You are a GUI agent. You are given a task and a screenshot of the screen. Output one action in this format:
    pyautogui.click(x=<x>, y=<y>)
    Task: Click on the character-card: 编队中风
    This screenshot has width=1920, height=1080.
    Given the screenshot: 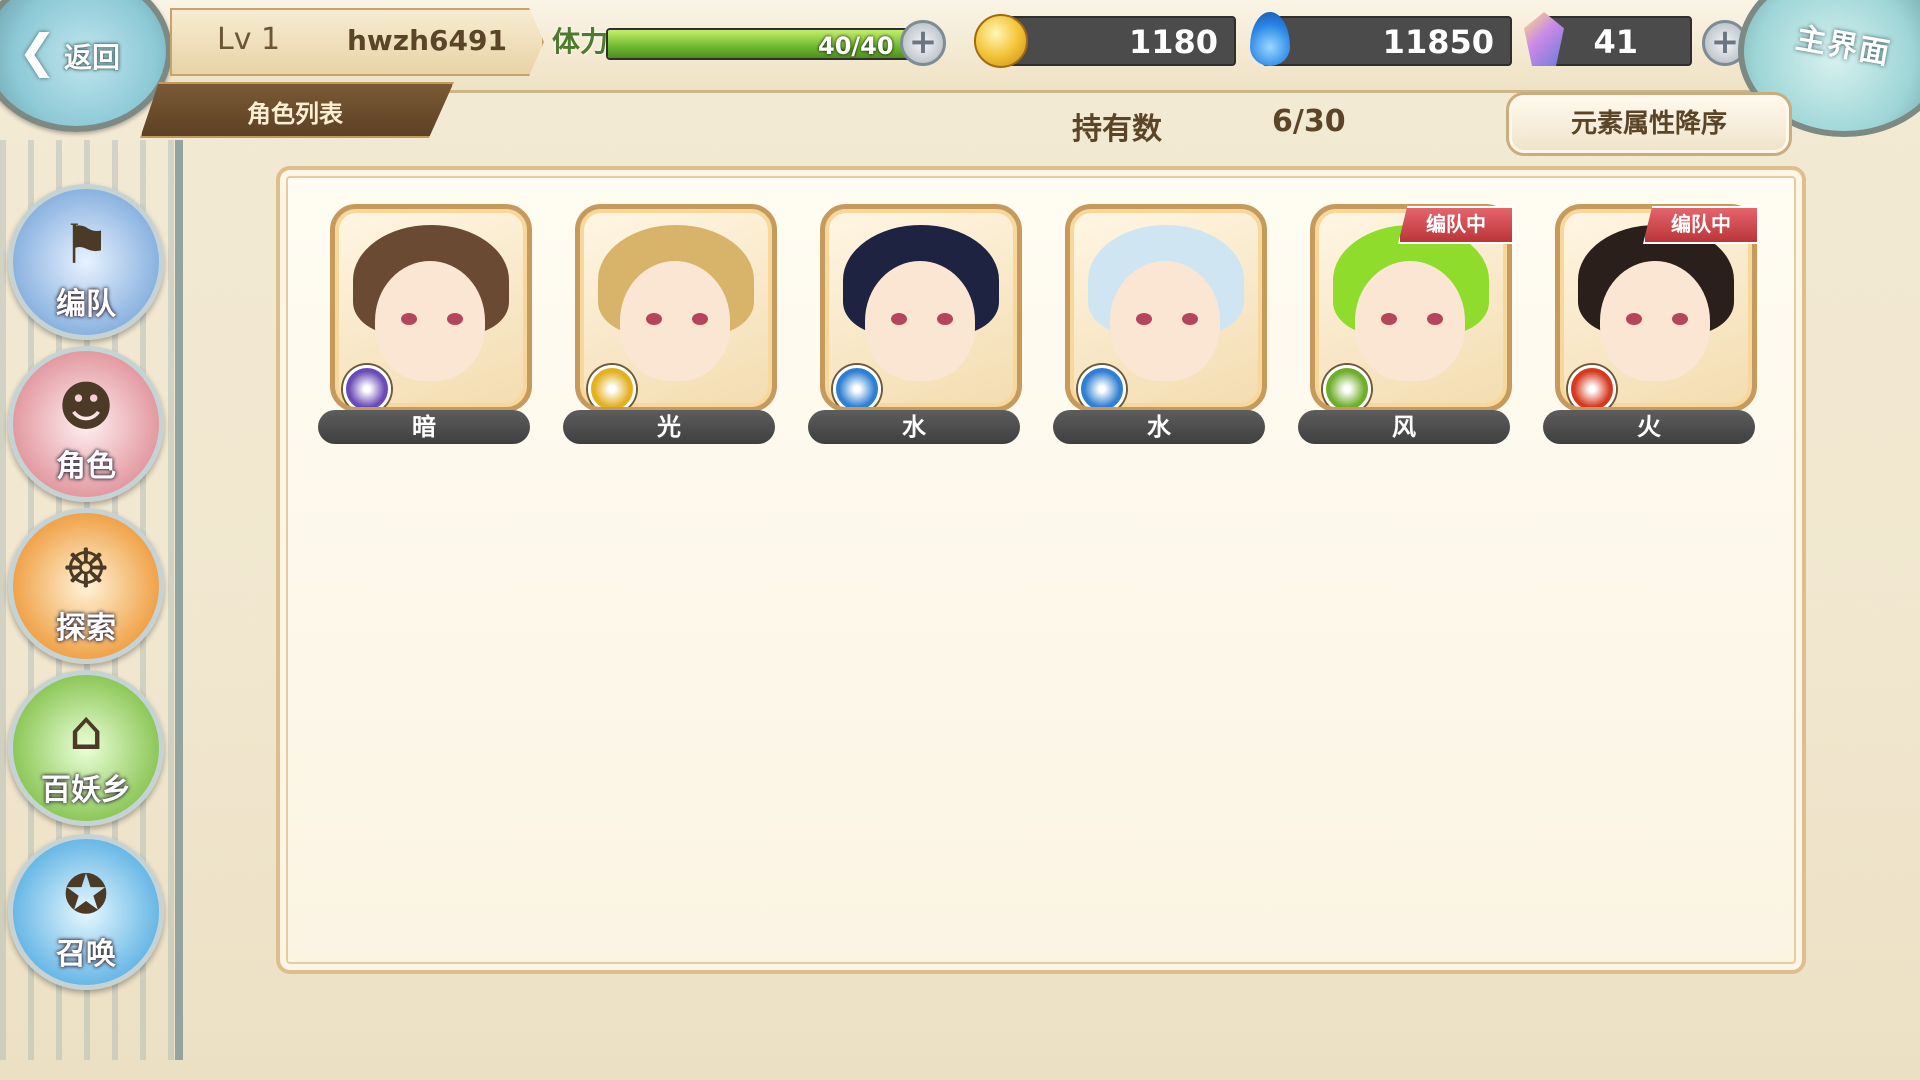 What is the action you would take?
    pyautogui.click(x=1406, y=327)
    